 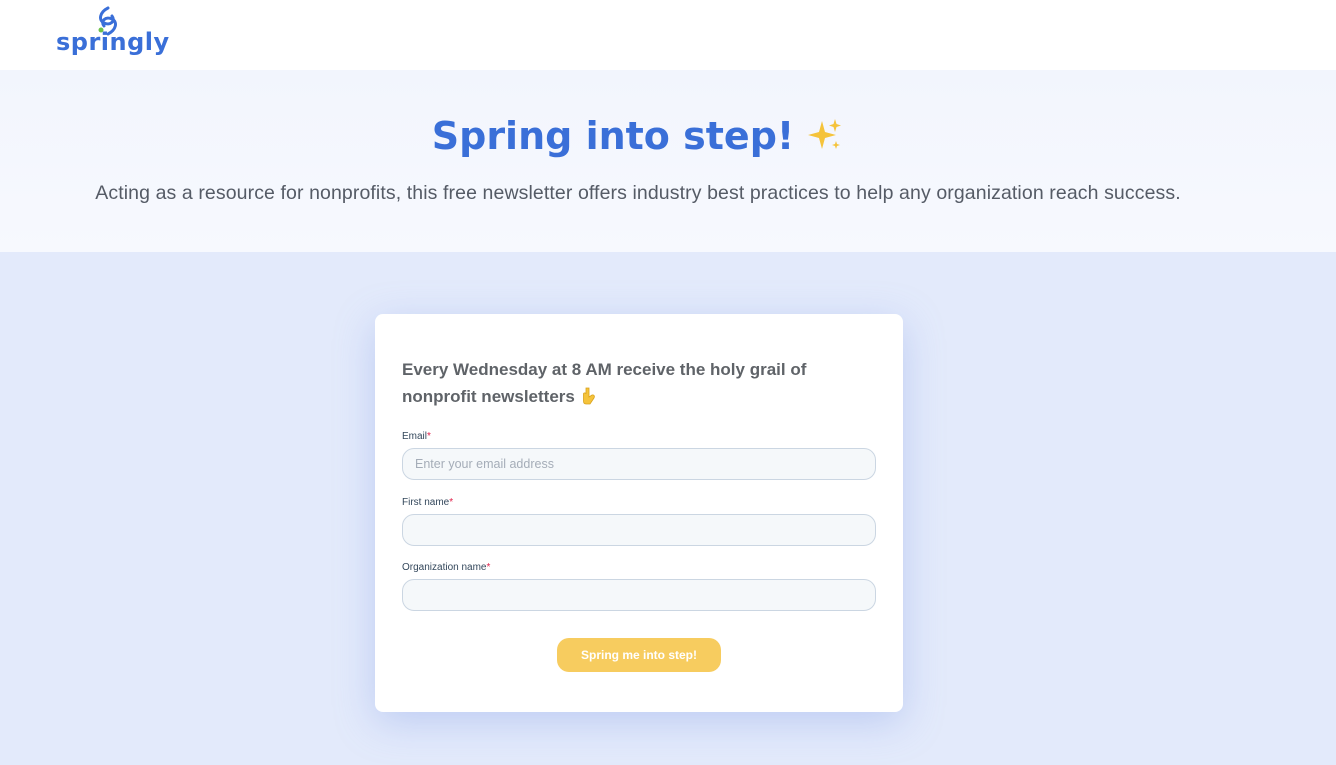 What do you see at coordinates (488, 567) in the screenshot?
I see `organization-name-required-mark: *` at bounding box center [488, 567].